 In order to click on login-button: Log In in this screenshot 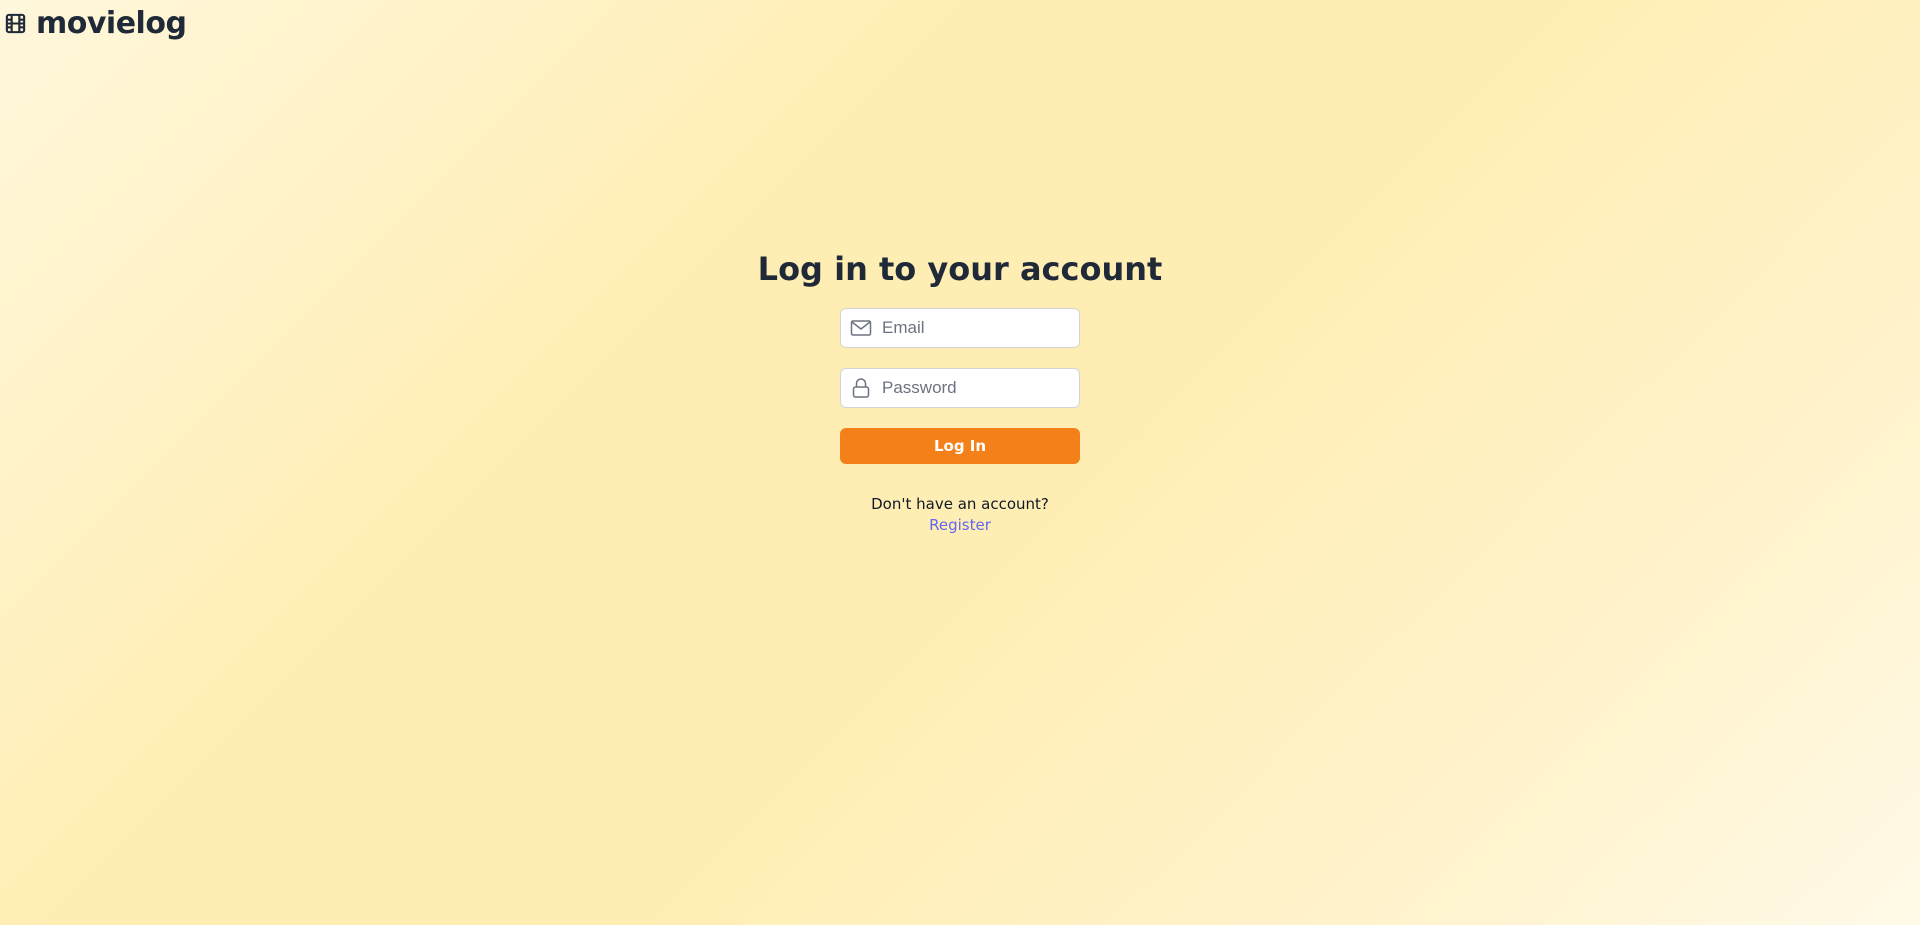, I will do `click(960, 446)`.